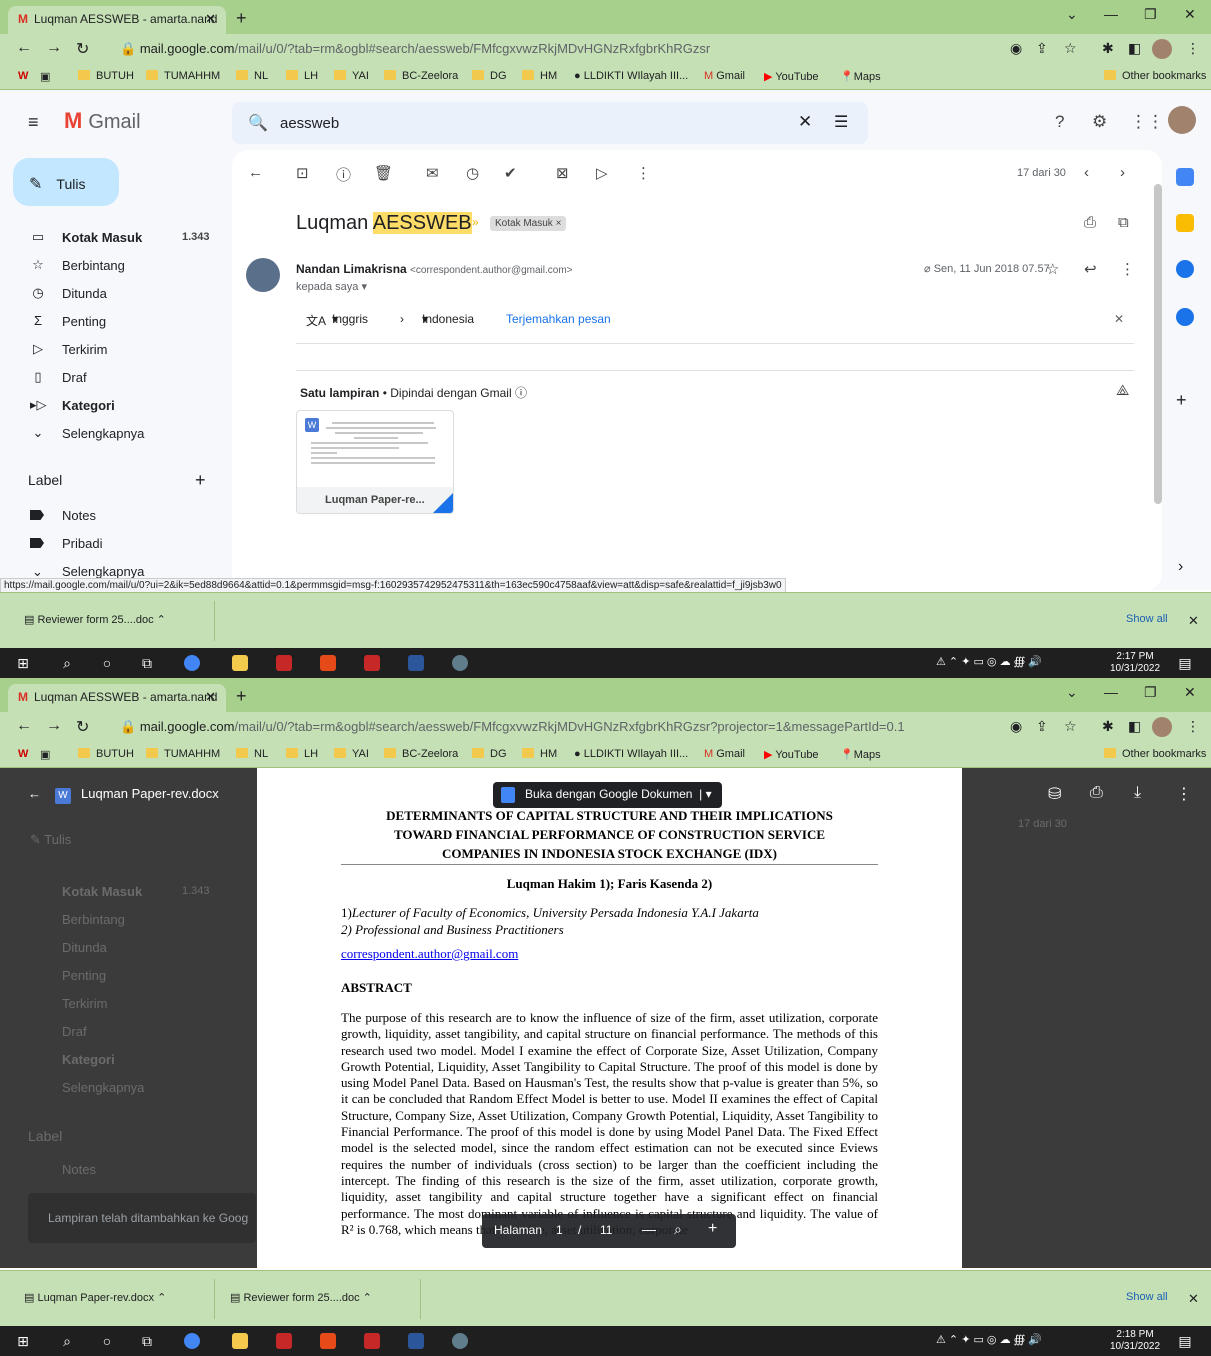  What do you see at coordinates (1108, 48) in the screenshot?
I see `extensions-icon: ✱` at bounding box center [1108, 48].